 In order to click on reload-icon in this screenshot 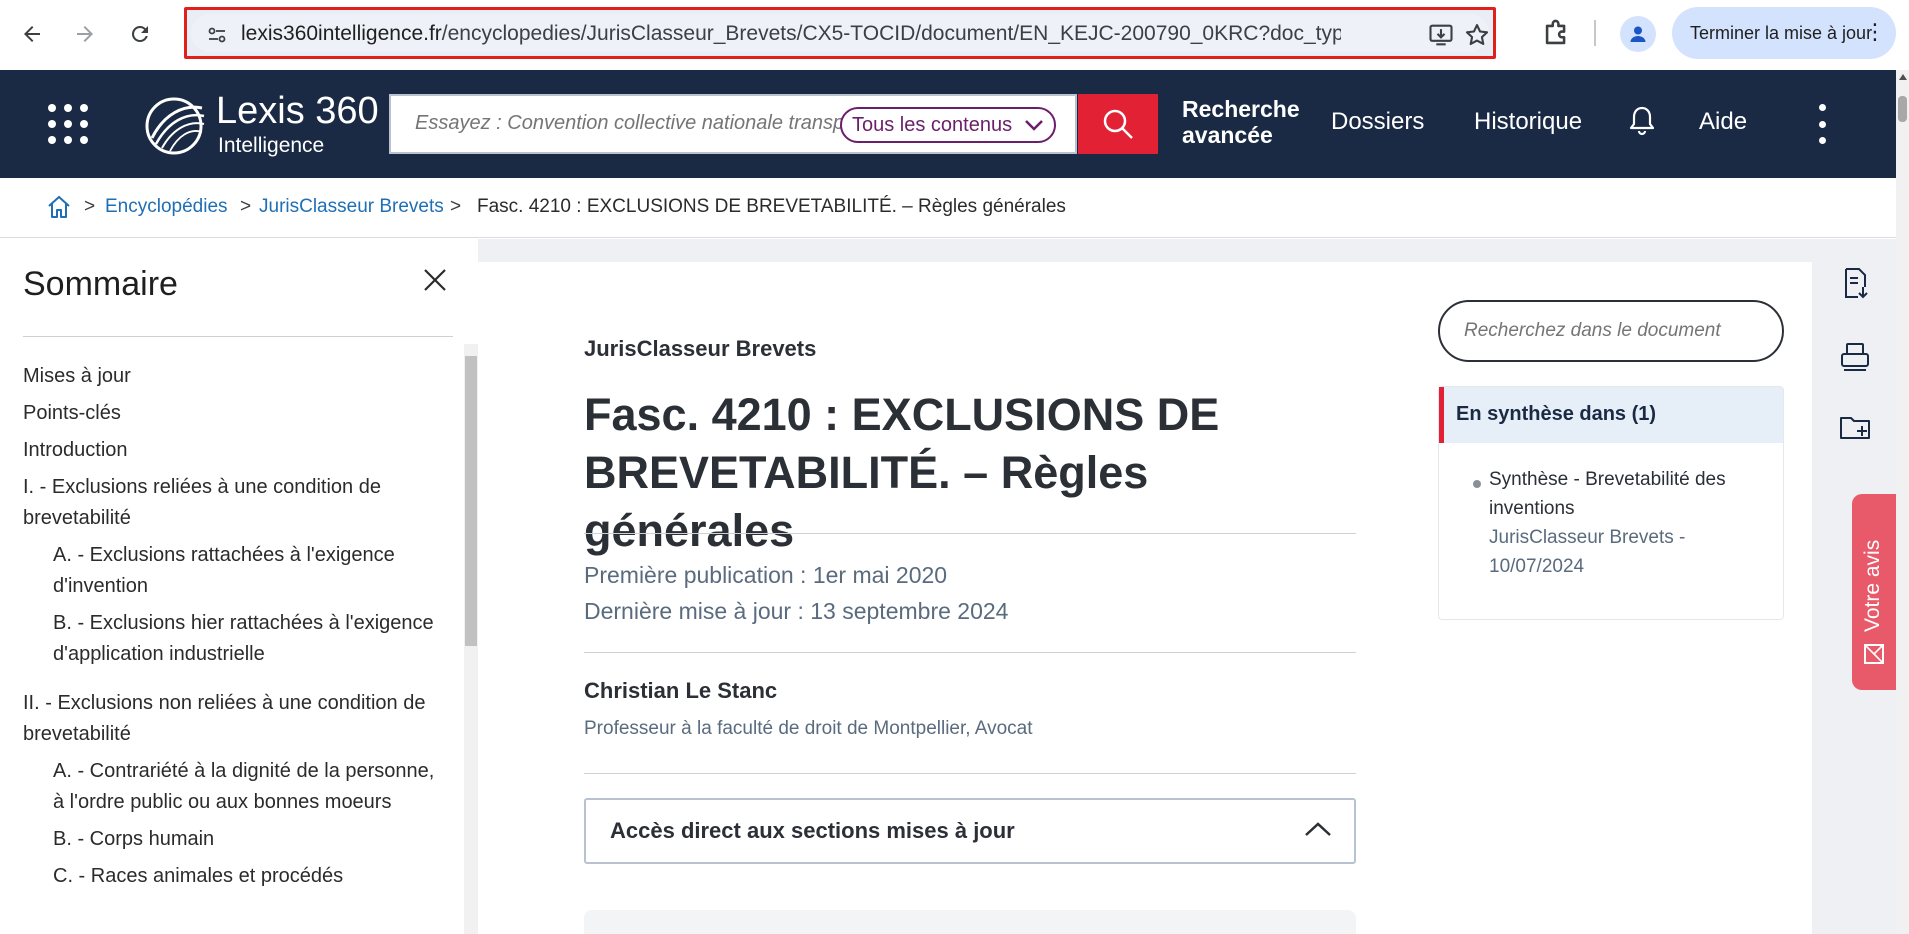, I will do `click(139, 33)`.